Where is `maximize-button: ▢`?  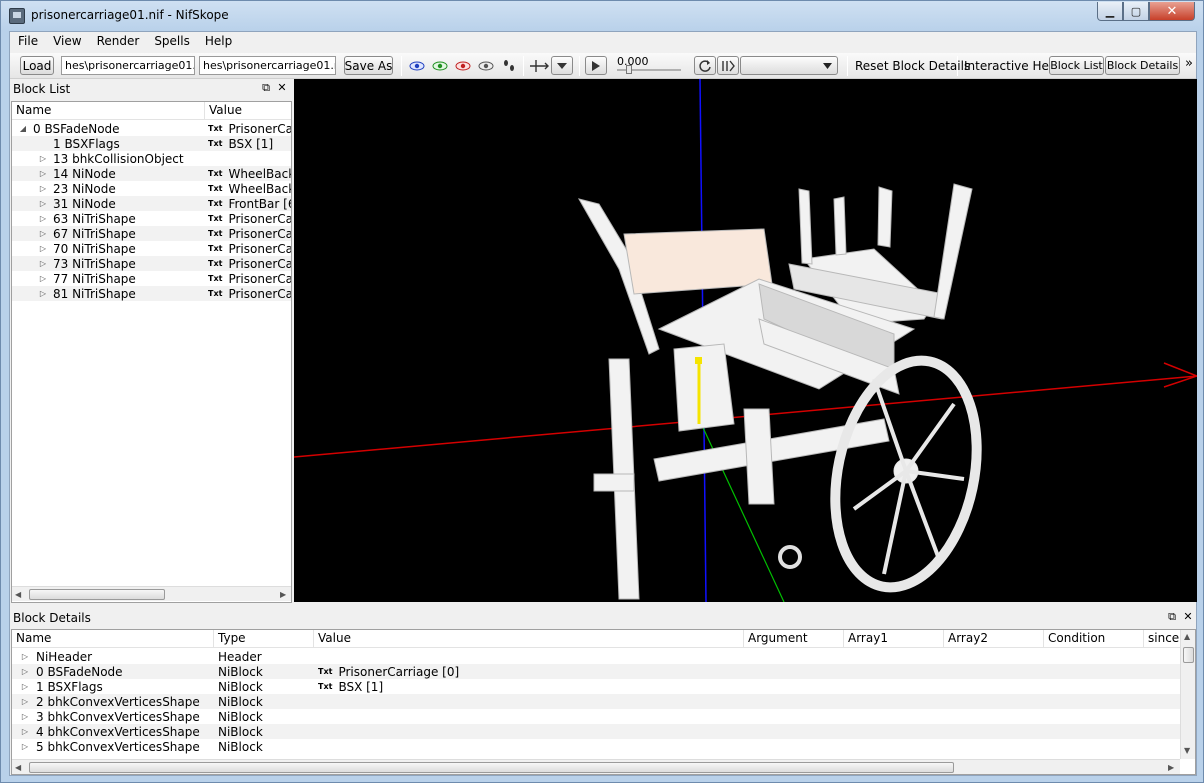
maximize-button: ▢ is located at coordinates (1136, 11).